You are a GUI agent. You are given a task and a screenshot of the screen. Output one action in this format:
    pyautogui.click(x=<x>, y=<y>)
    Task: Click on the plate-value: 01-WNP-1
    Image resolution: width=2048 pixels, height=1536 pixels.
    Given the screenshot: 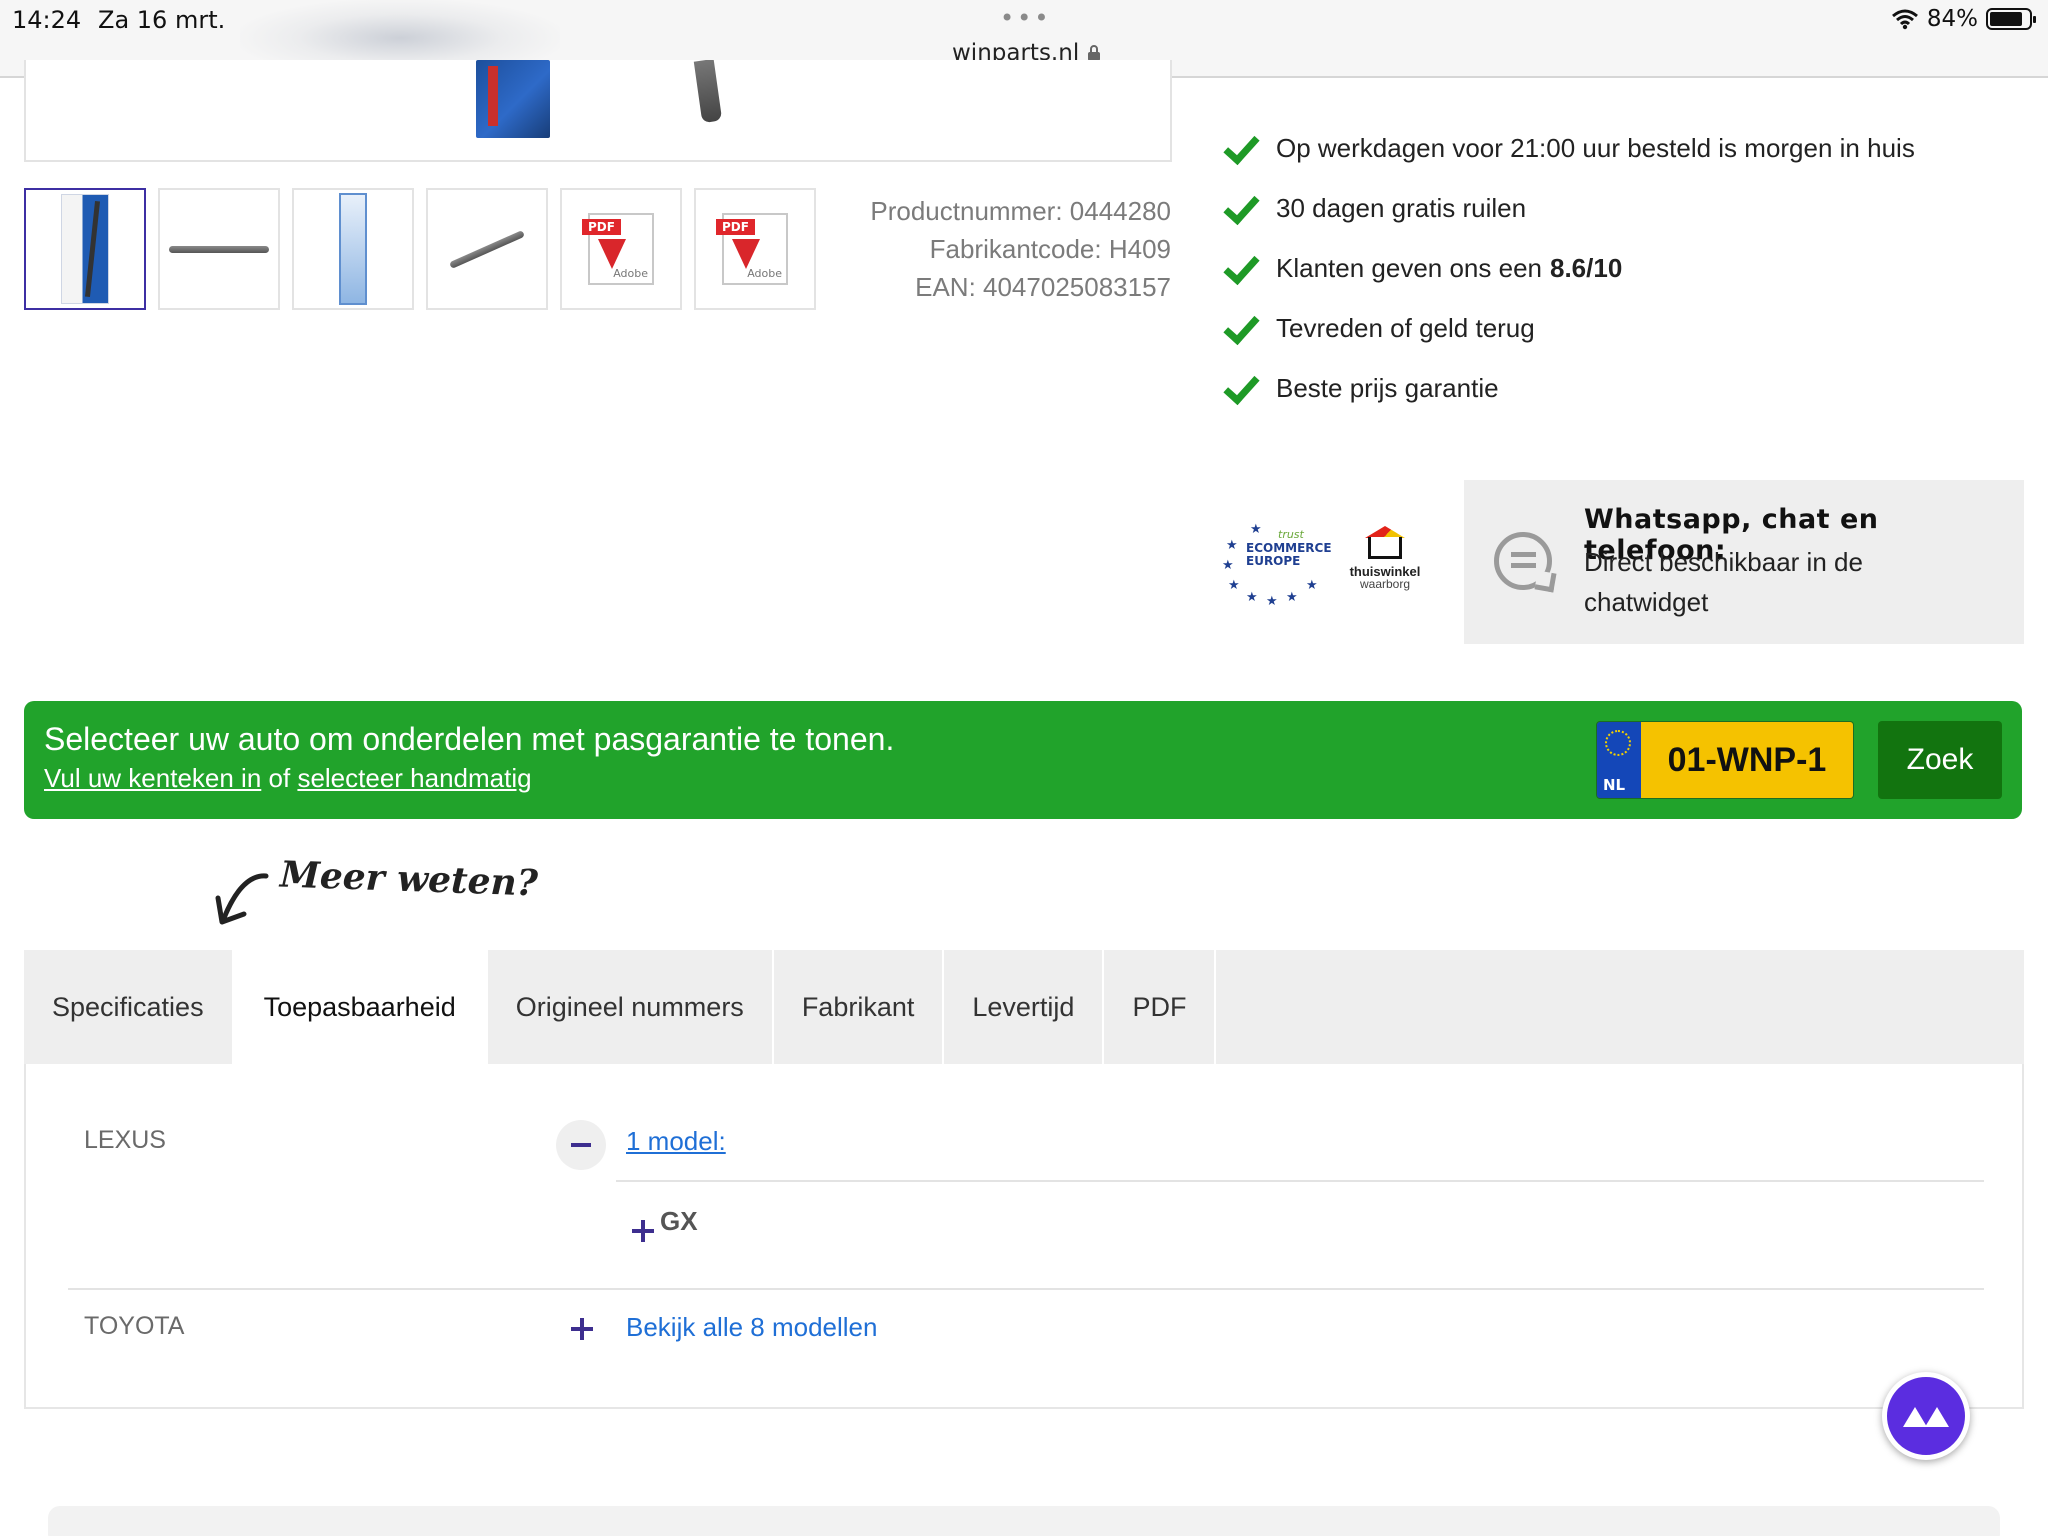 What is the action you would take?
    pyautogui.click(x=1747, y=760)
    